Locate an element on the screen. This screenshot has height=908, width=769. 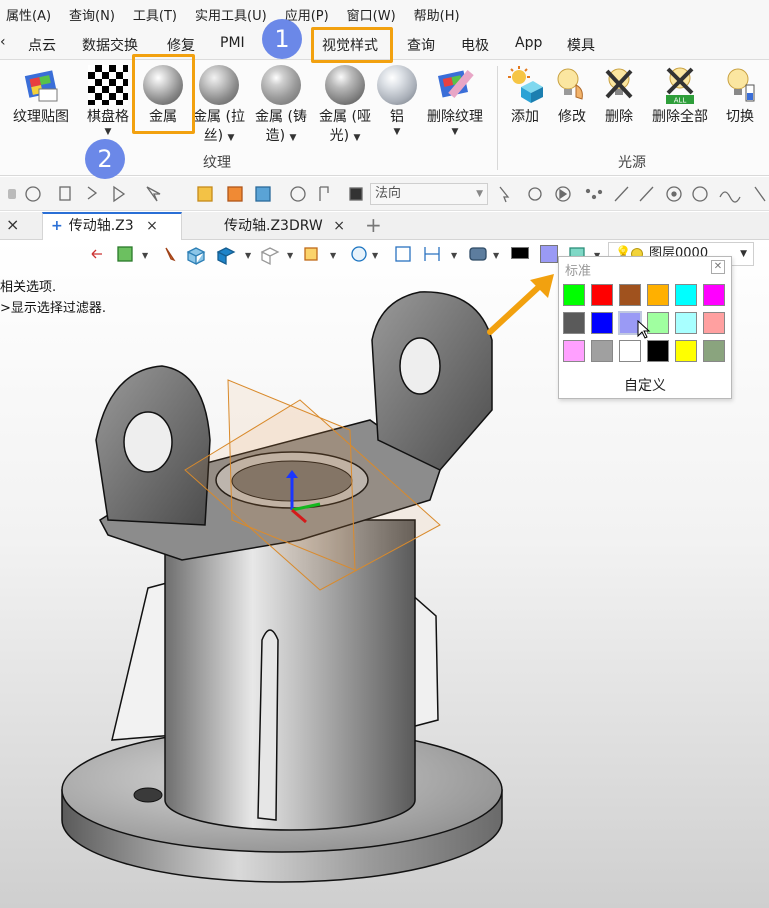
callout-1: 1 is located at coordinates (282, 39).